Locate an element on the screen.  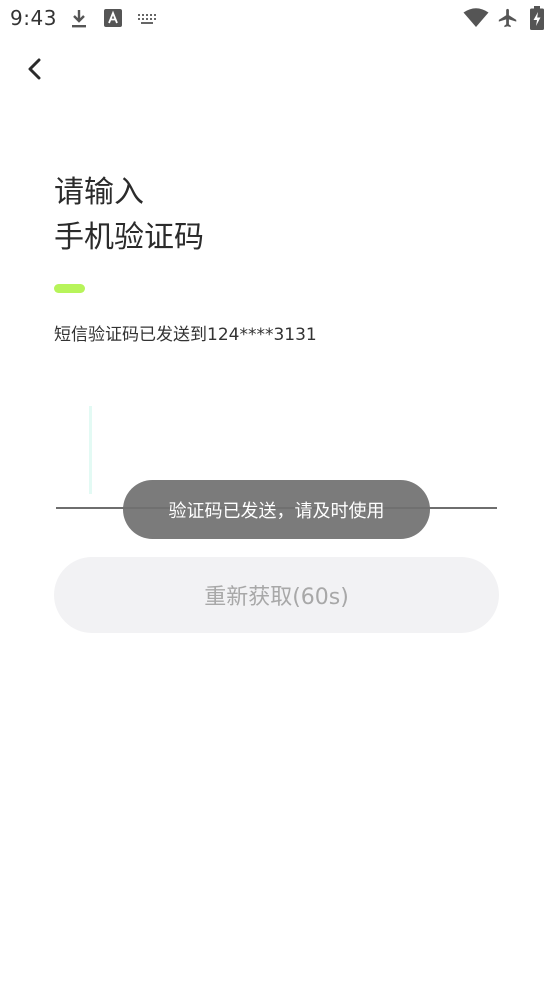
toast-text: 验证码已发送，请及时使用 is located at coordinates (276, 511).